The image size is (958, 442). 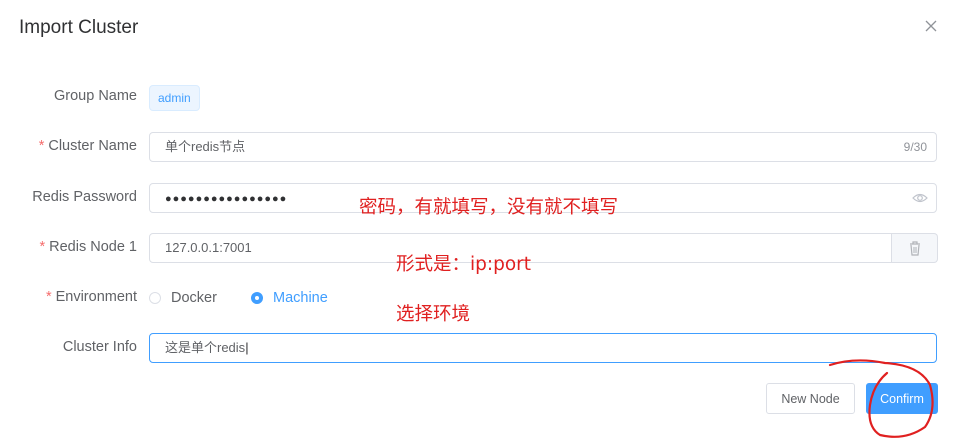 I want to click on confirm-button: Confirm, so click(x=902, y=398).